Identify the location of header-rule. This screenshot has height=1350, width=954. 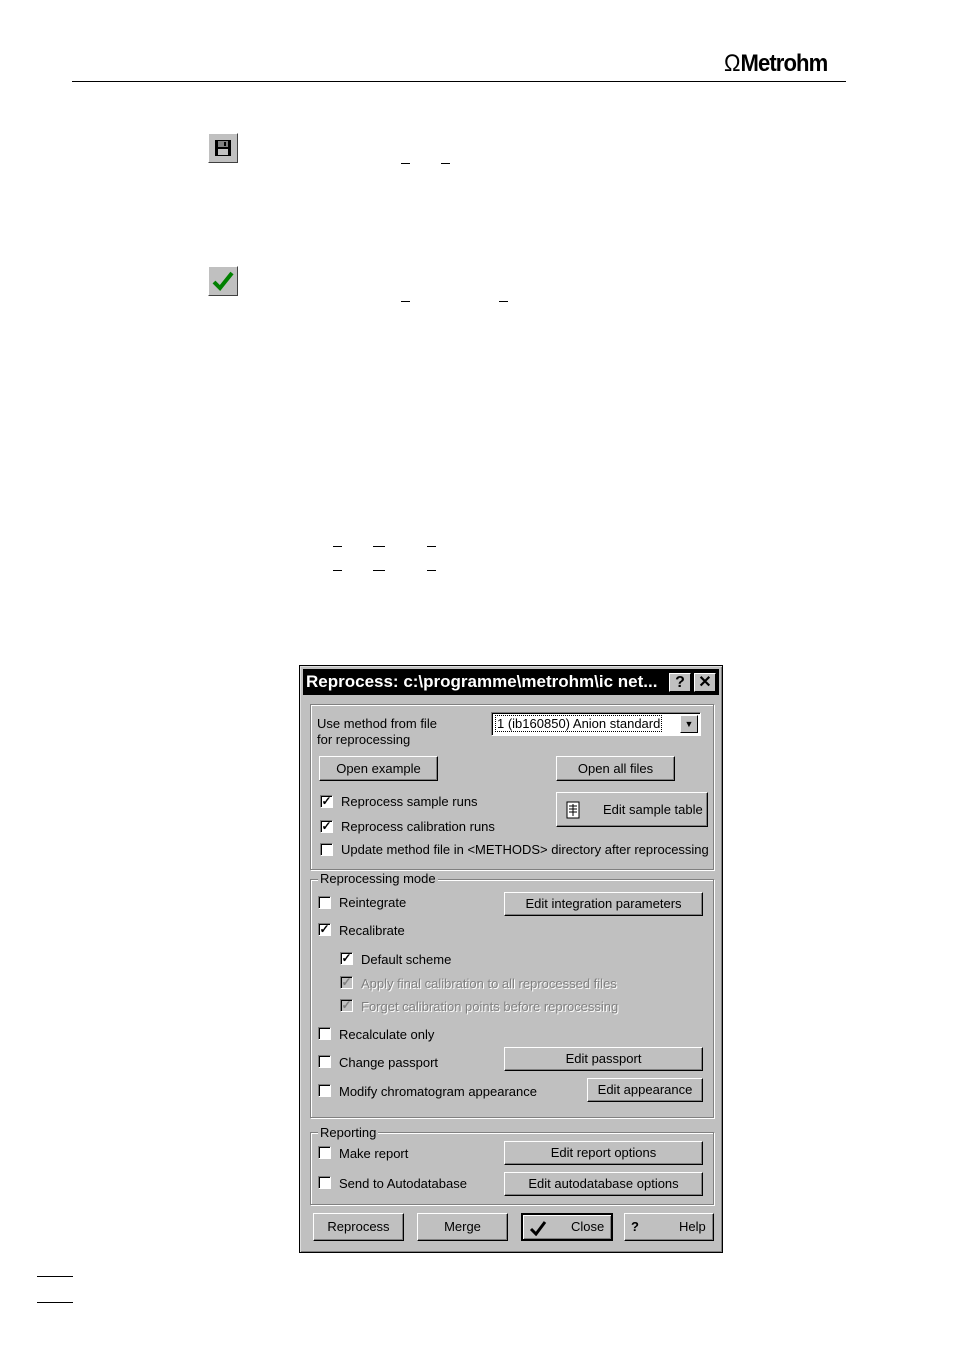
(459, 81).